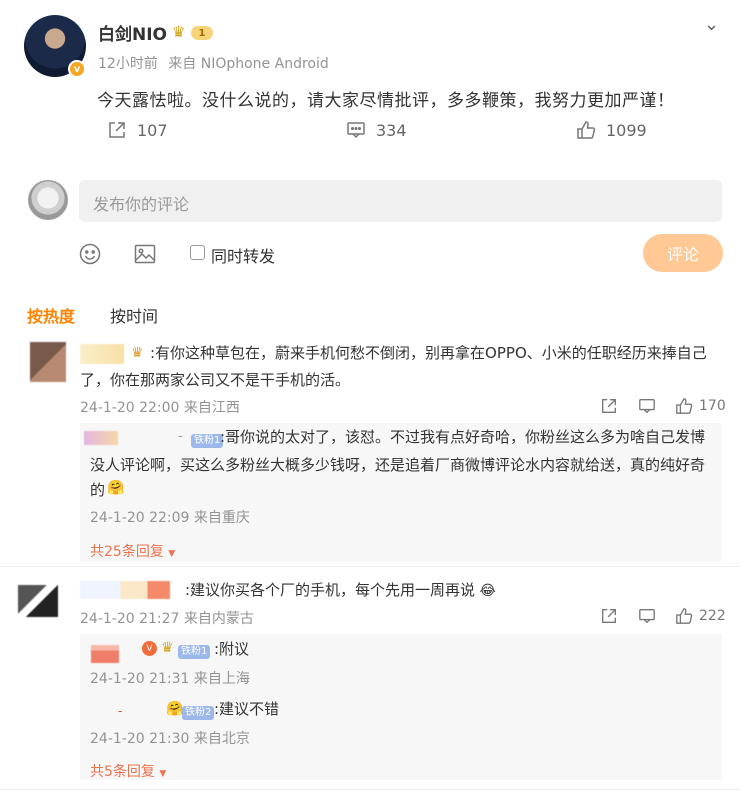 The image size is (740, 797). What do you see at coordinates (683, 253) in the screenshot?
I see `submit-comment-button: 评论` at bounding box center [683, 253].